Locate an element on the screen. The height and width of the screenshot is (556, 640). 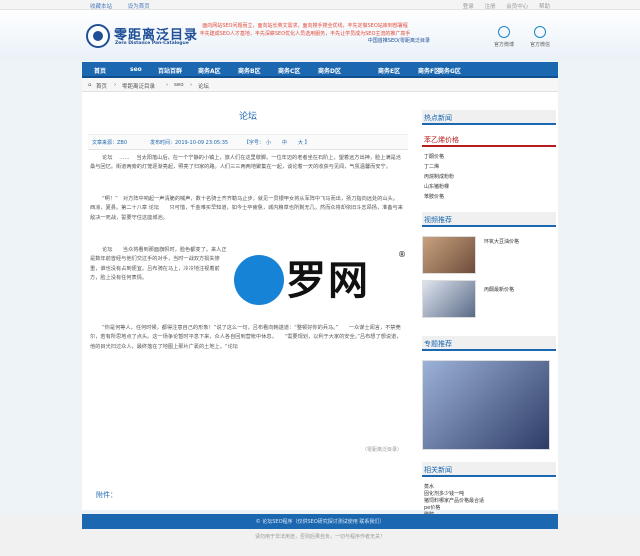
list-item: 猪饲料哪家产品价格最合适 is located at coordinates (454, 501).